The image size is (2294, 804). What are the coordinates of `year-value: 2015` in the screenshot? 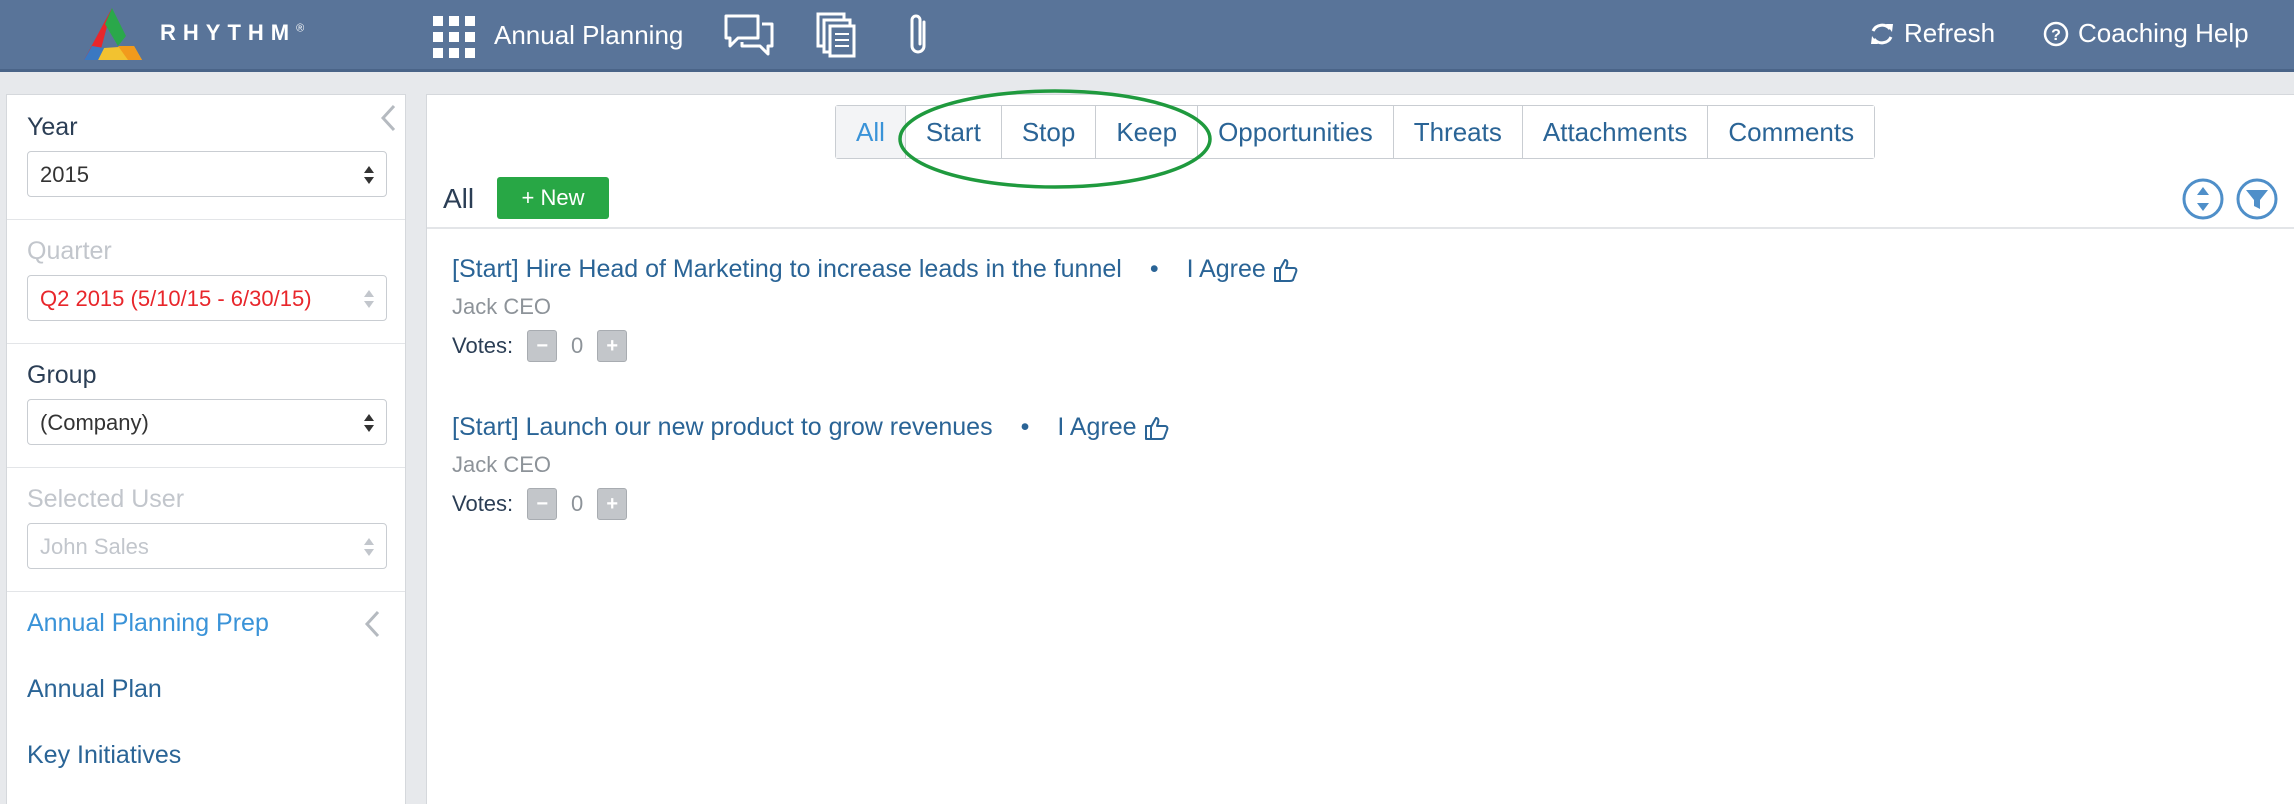 It's located at (64, 174).